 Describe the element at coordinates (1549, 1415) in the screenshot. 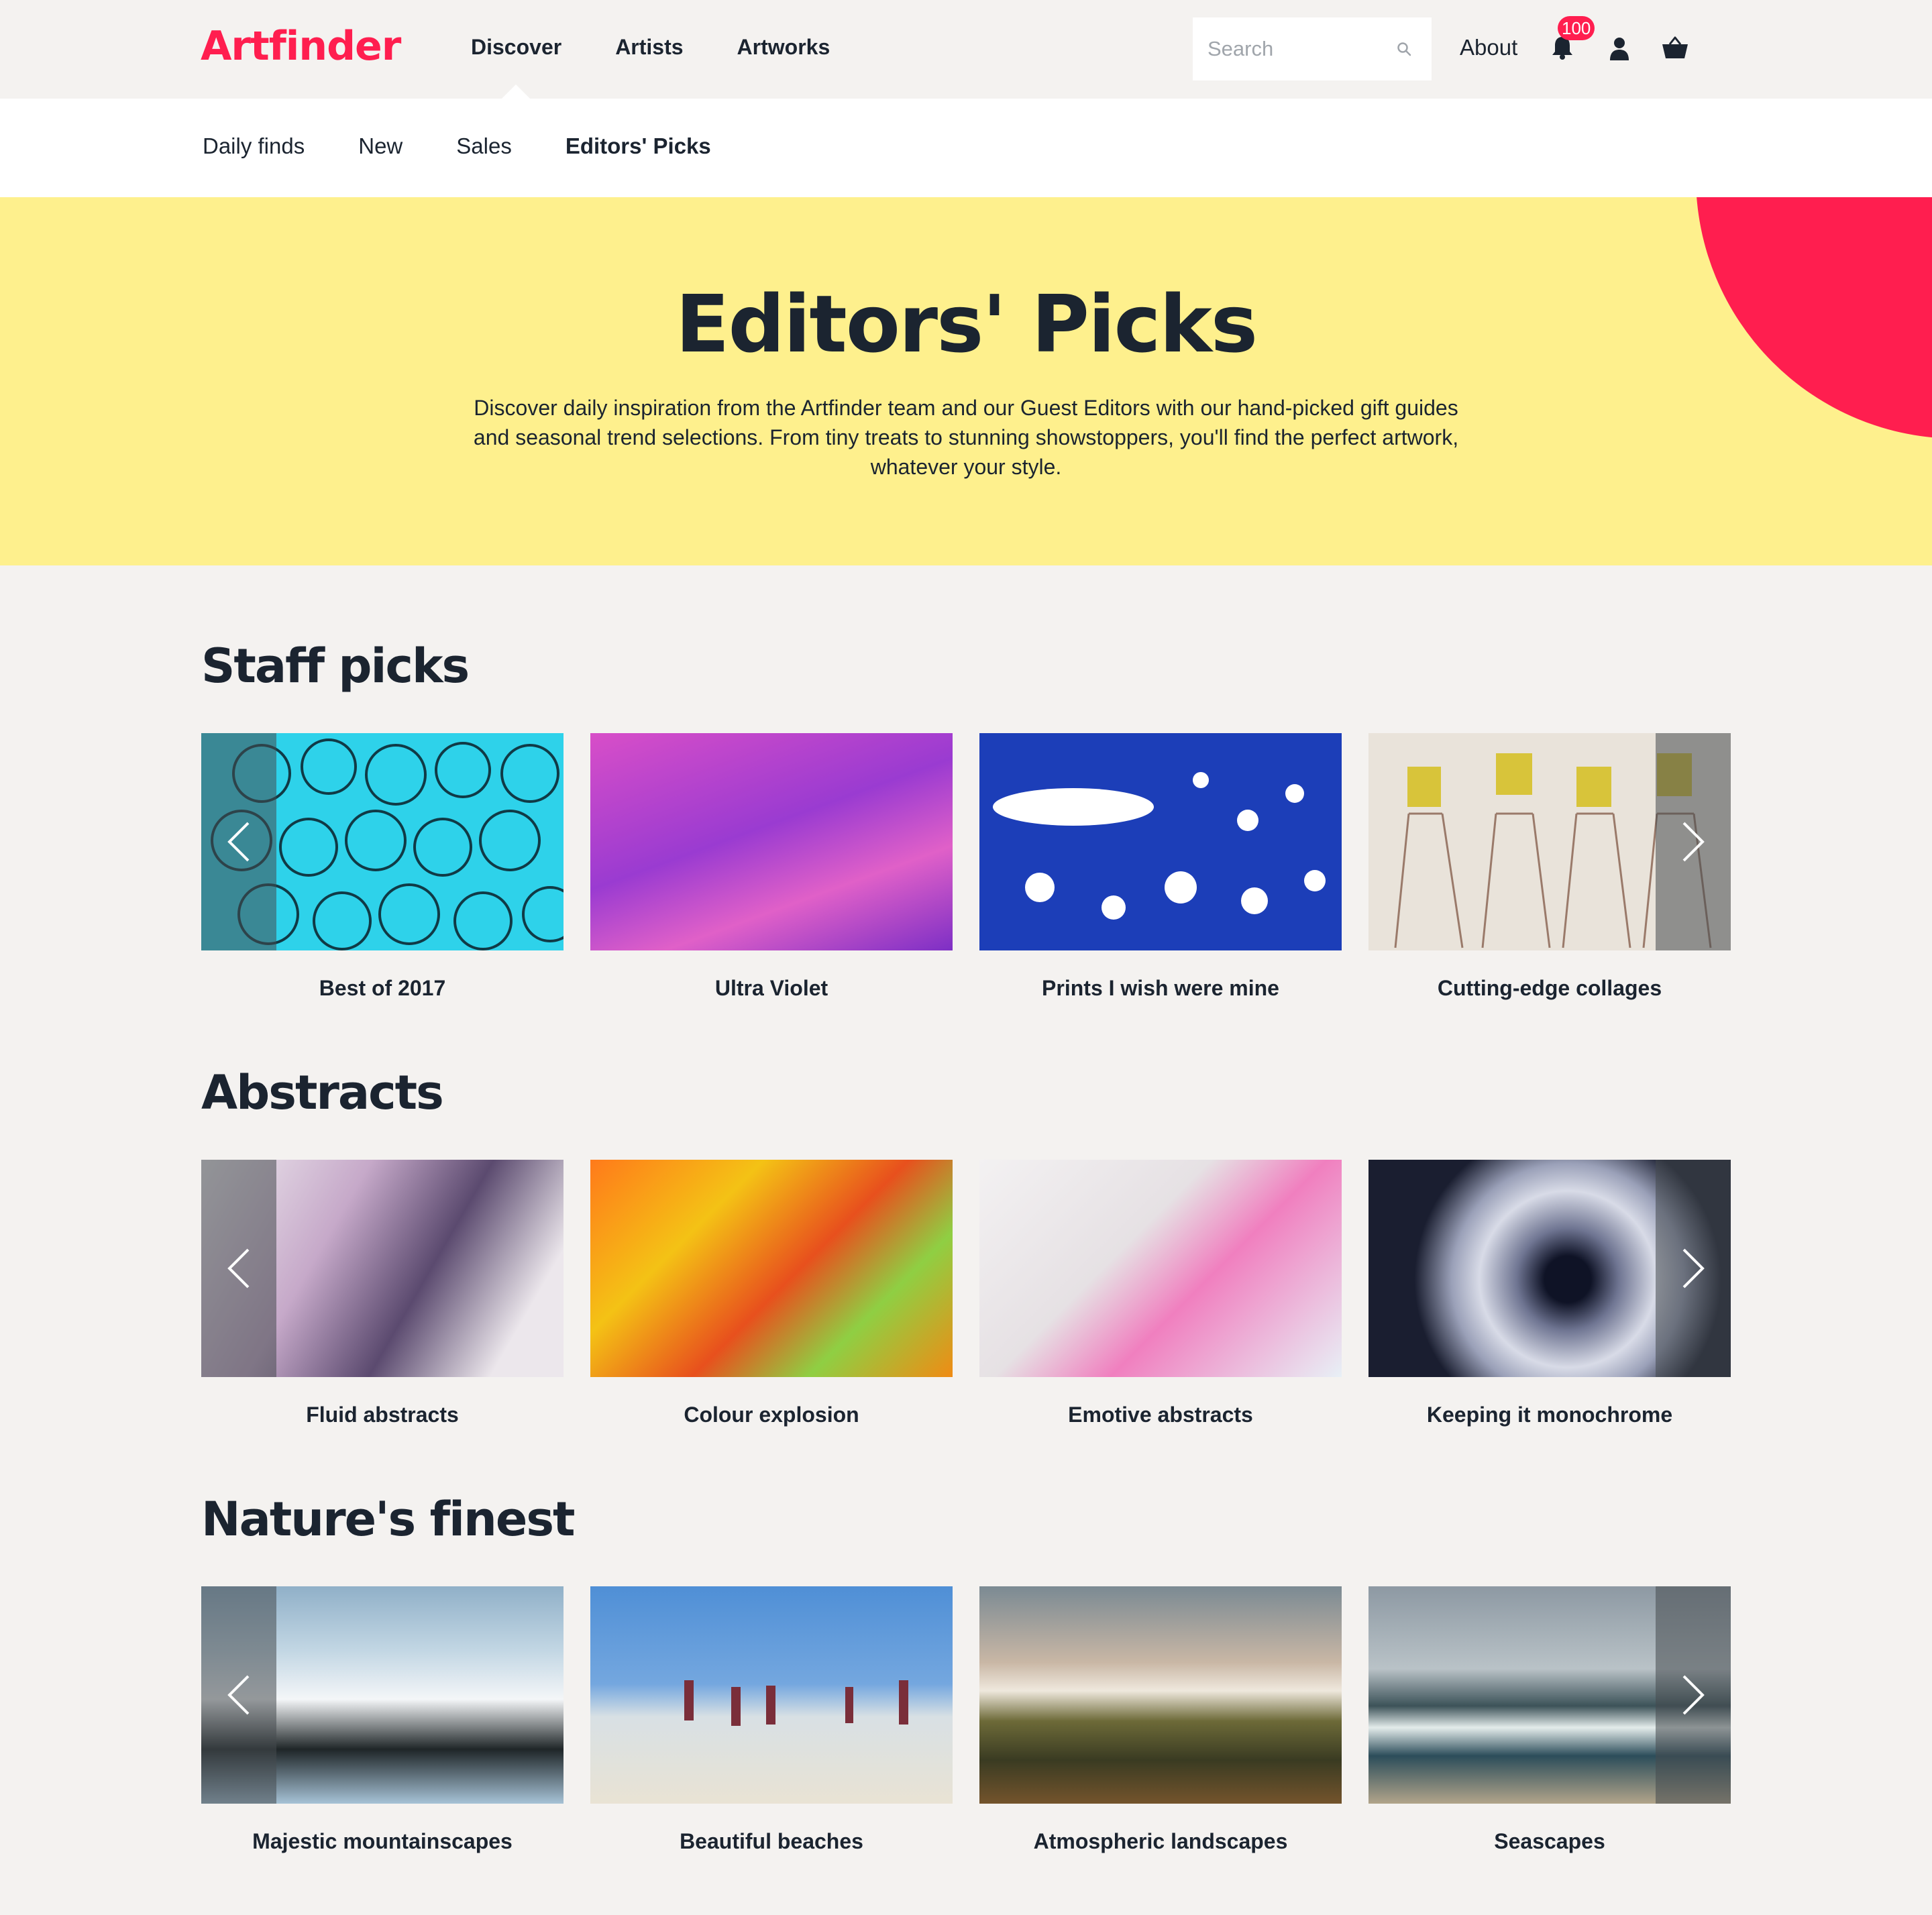

I see `card-title: Keeping it monochrome` at that location.